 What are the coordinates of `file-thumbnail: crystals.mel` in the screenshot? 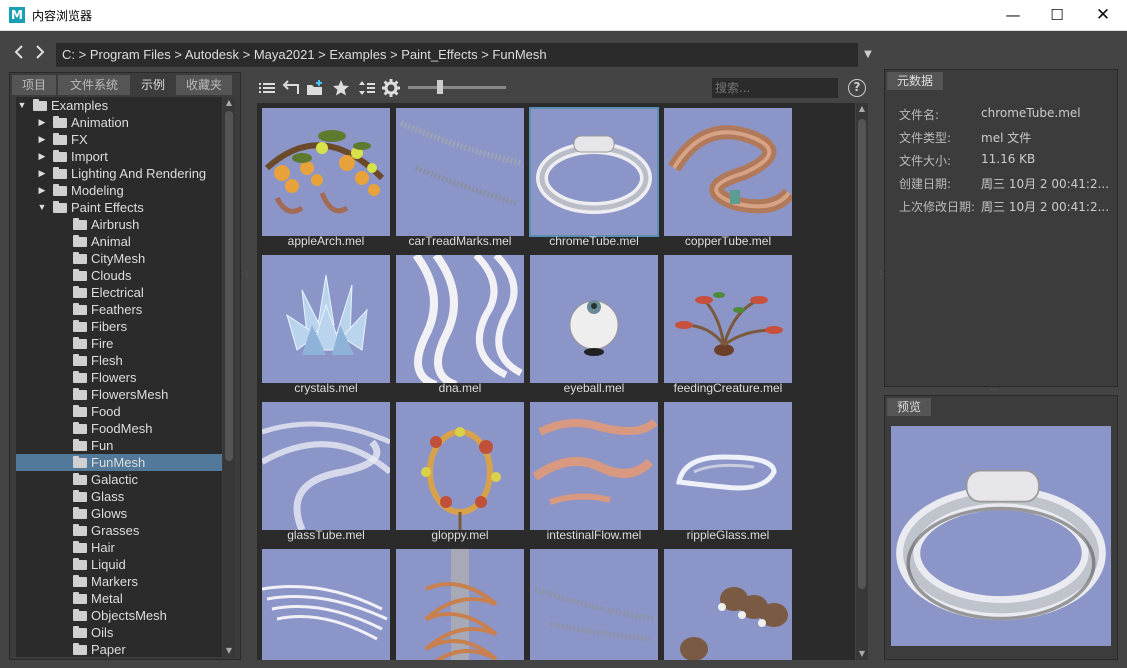 It's located at (323, 323).